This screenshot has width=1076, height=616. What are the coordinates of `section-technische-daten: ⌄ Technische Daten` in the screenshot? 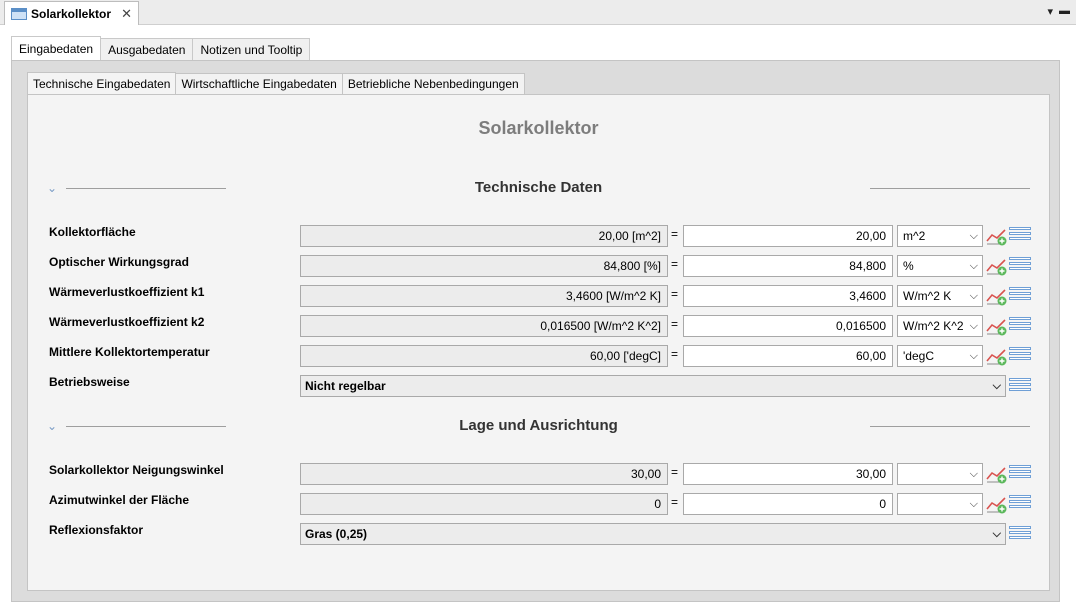 It's located at (538, 189).